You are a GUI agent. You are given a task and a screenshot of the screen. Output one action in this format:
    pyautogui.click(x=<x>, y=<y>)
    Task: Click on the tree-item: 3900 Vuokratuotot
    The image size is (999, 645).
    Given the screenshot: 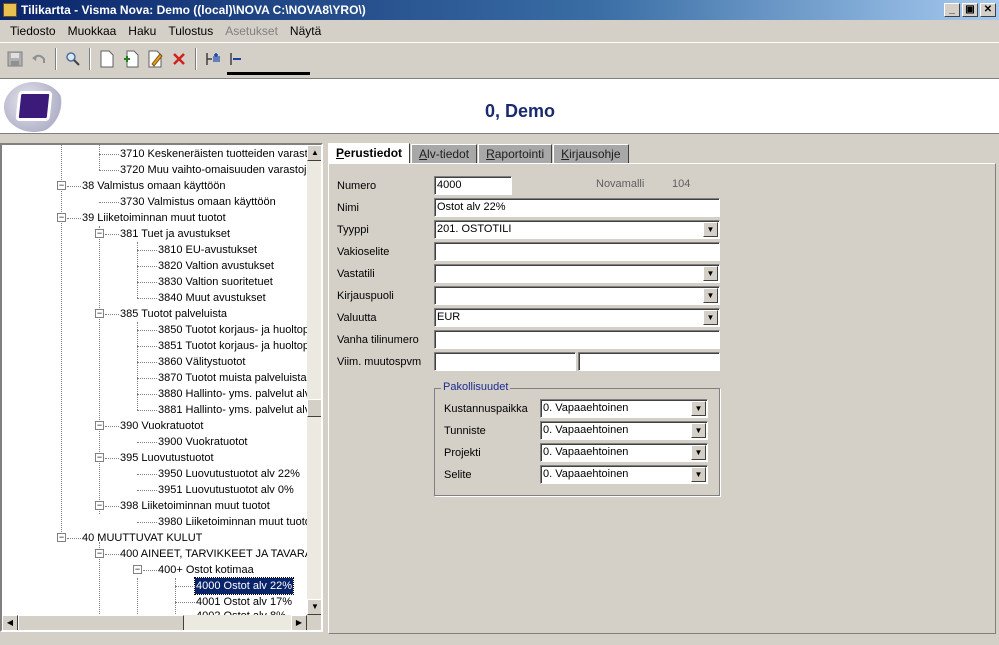 What is the action you would take?
    pyautogui.click(x=193, y=442)
    